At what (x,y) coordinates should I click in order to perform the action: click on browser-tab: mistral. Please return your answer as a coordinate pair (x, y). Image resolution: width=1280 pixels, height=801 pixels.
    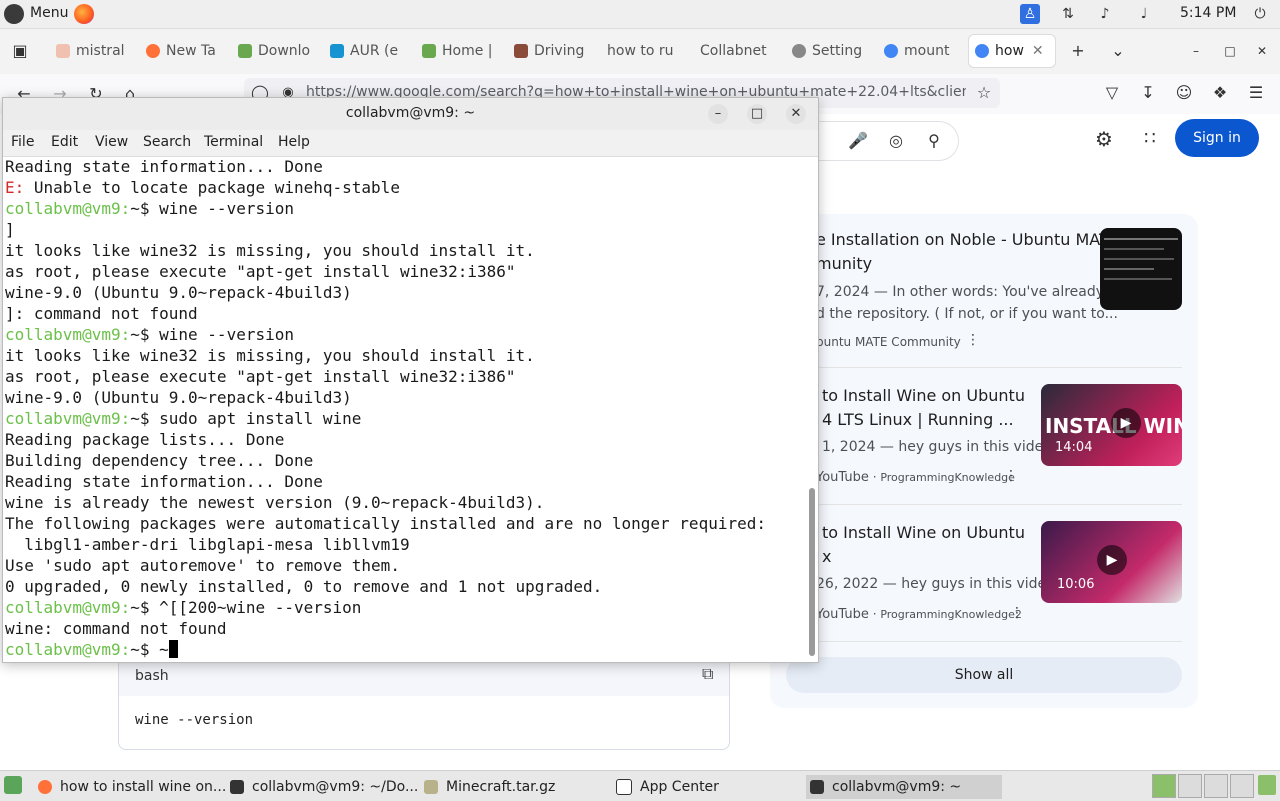
    Looking at the image, I should click on (91, 51).